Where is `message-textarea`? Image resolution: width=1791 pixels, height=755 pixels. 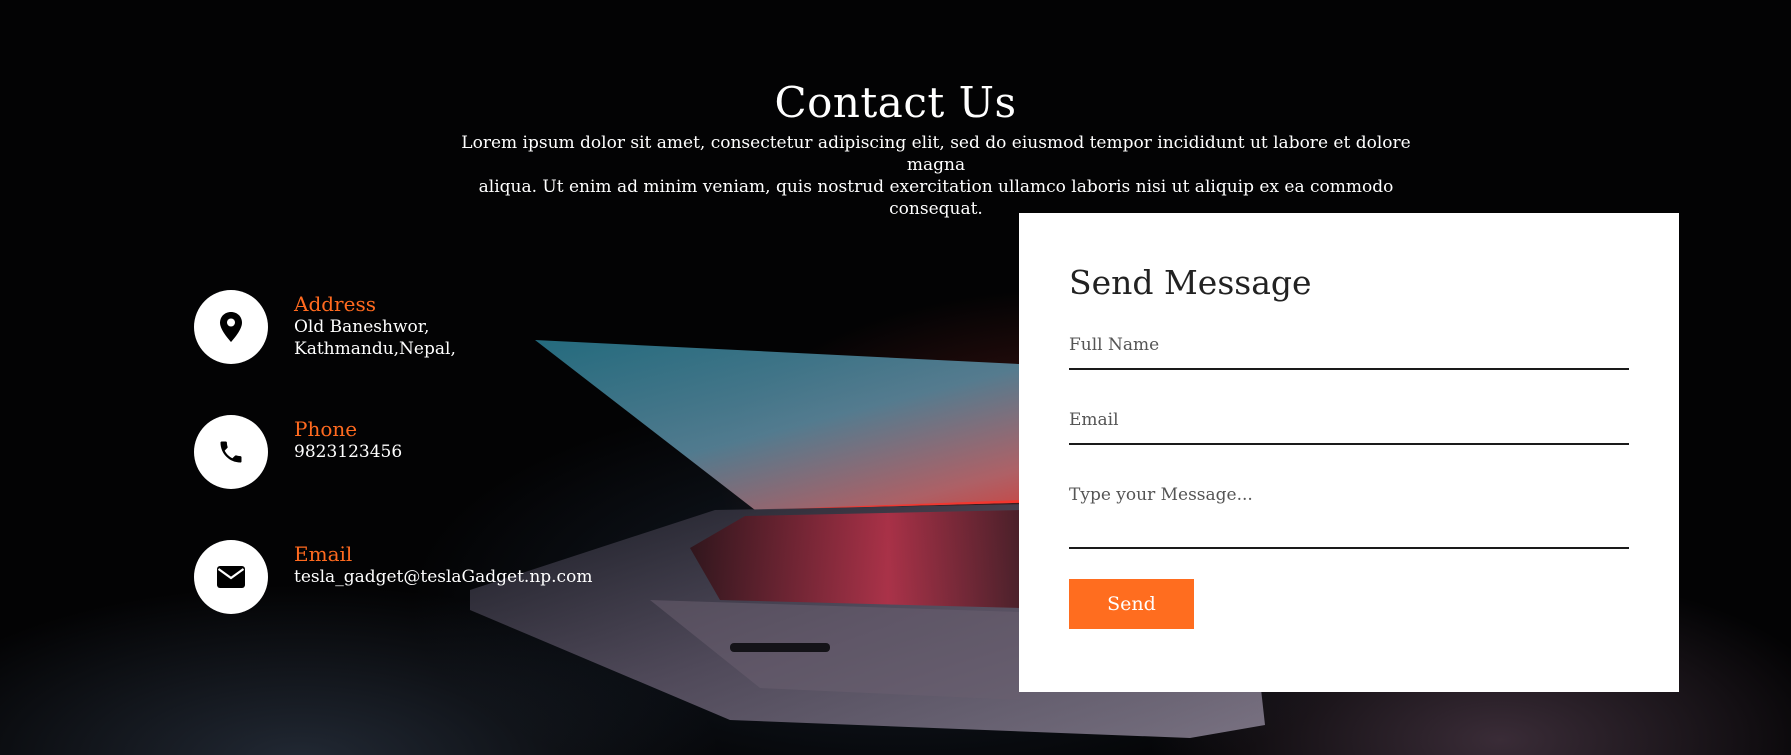
message-textarea is located at coordinates (1349, 505).